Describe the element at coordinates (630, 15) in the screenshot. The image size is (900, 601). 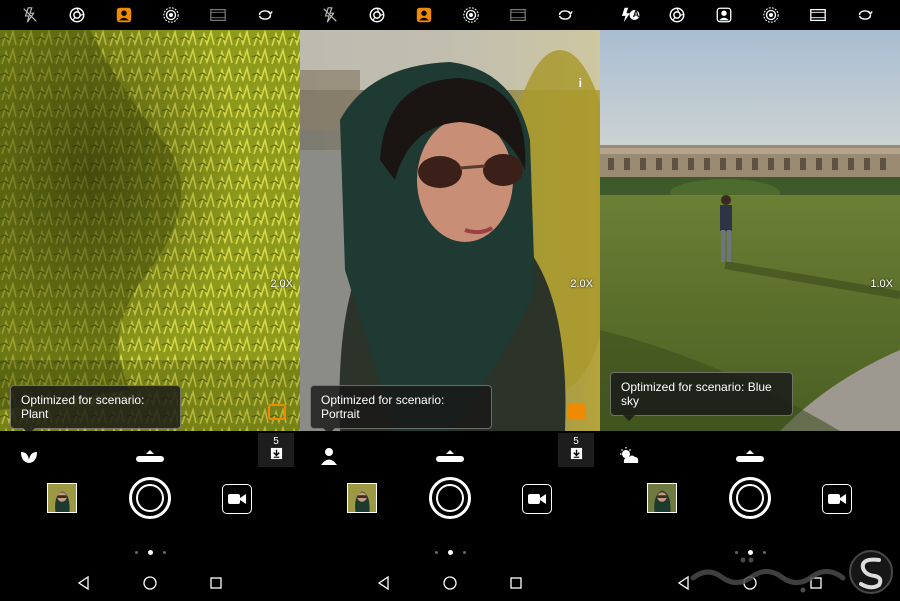
I see `flash-auto-icon: A` at that location.